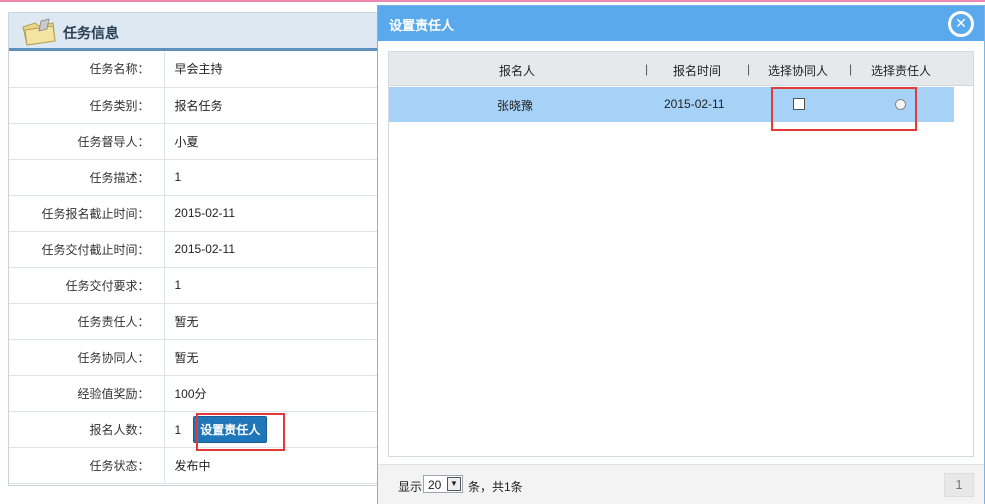 The height and width of the screenshot is (504, 985). What do you see at coordinates (91, 33) in the screenshot?
I see `task-info-title: 任务信息` at bounding box center [91, 33].